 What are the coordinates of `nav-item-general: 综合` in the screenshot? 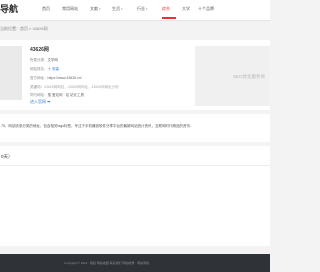 It's located at (166, 9).